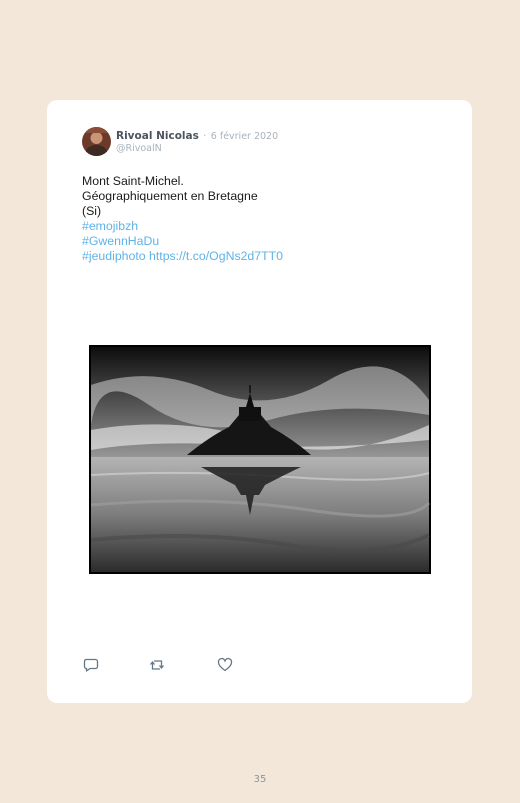 The width and height of the screenshot is (520, 803). Describe the element at coordinates (197, 149) in the screenshot. I see `author-handle: @RivoalN` at that location.